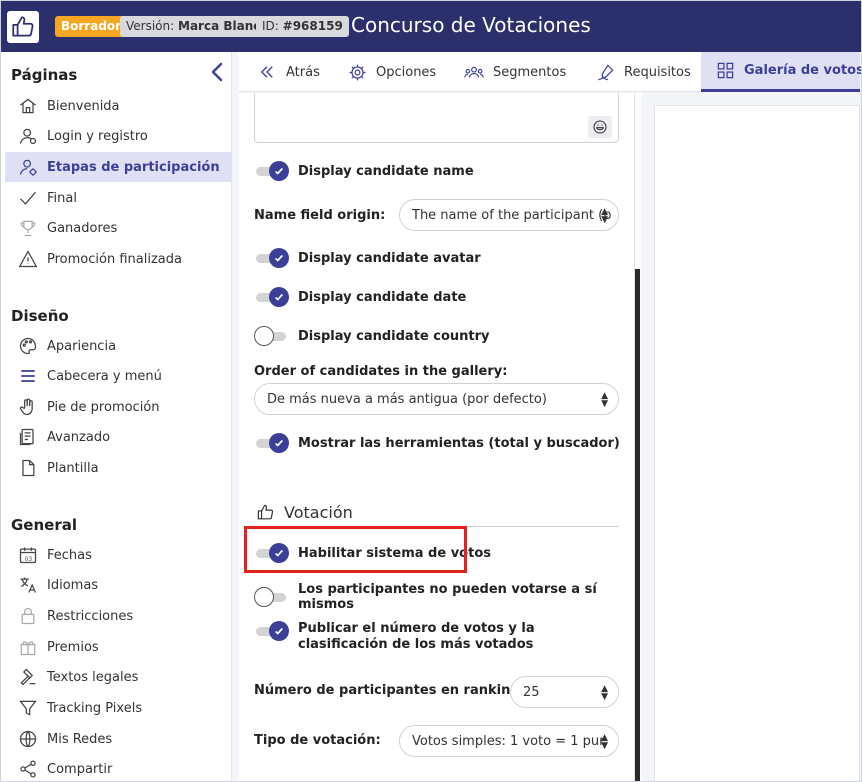 Image resolution: width=862 pixels, height=782 pixels. Describe the element at coordinates (515, 72) in the screenshot. I see `tab-segmentos: Segmentos` at that location.